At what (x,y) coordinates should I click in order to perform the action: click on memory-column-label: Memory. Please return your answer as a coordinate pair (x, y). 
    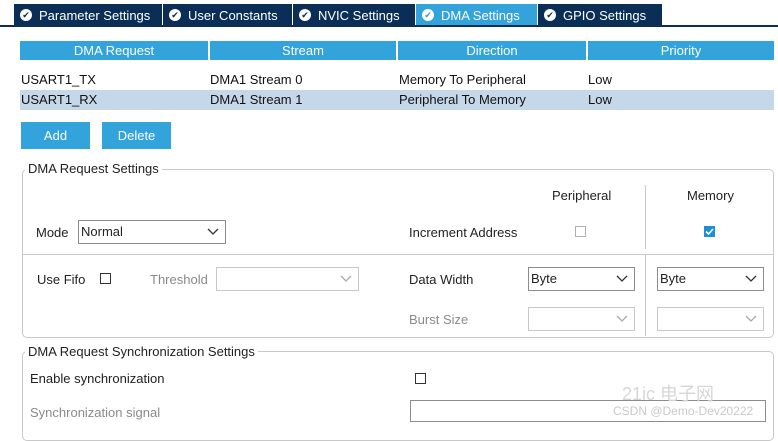
    Looking at the image, I should click on (710, 195).